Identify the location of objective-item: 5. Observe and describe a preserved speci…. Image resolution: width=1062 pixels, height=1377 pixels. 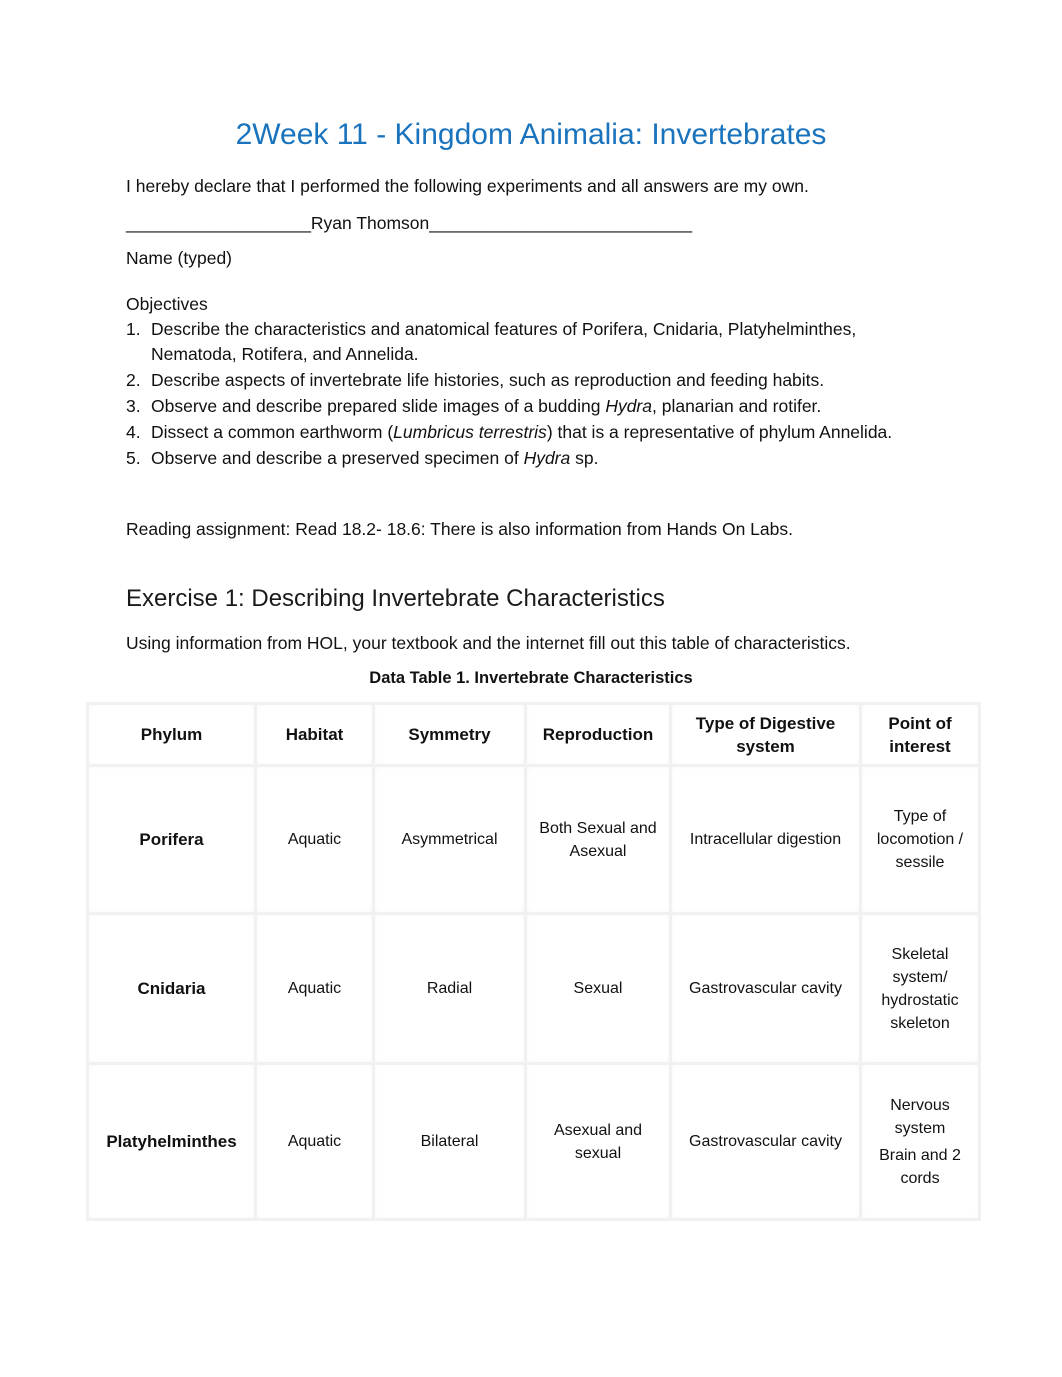
(536, 458).